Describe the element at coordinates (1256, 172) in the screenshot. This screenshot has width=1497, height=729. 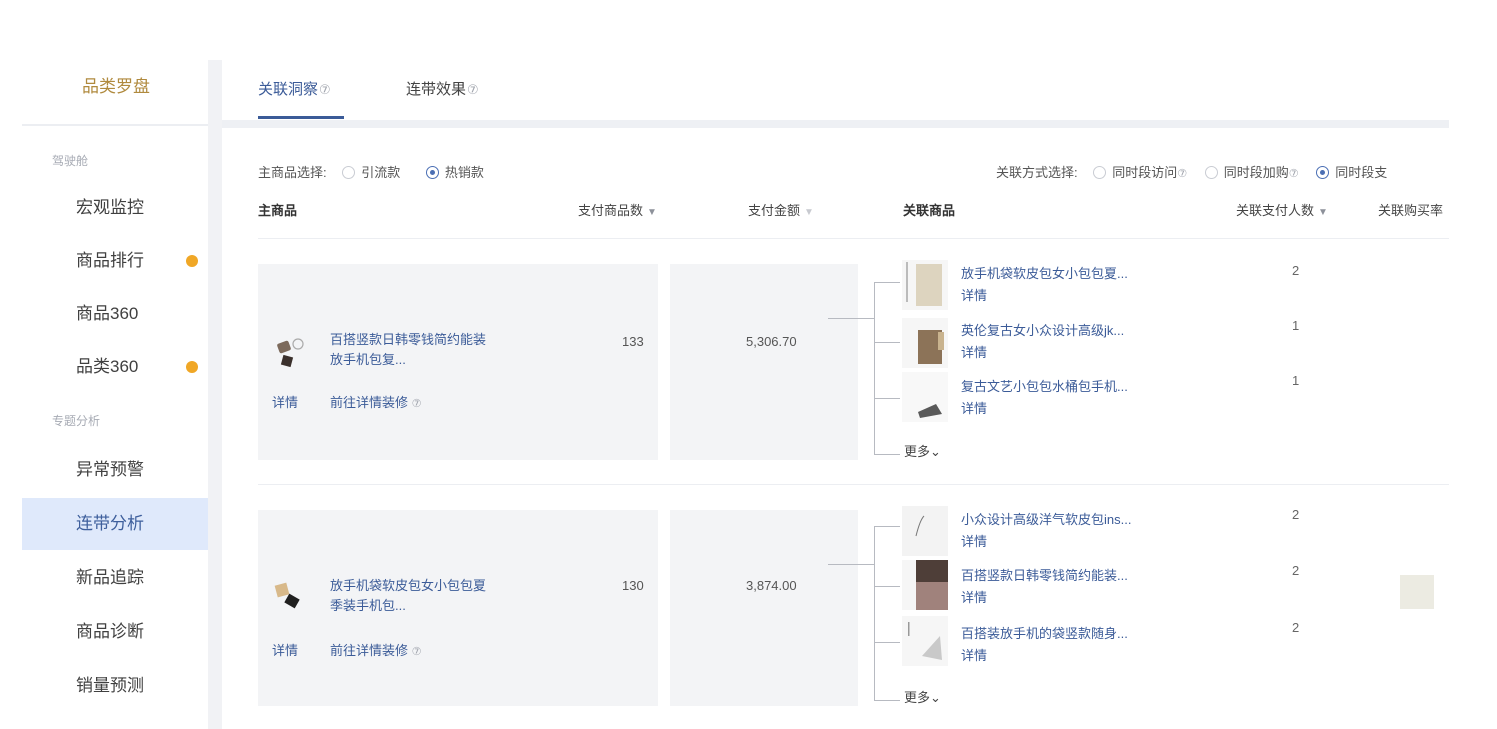
I see `radio-label: 同时段加购` at that location.